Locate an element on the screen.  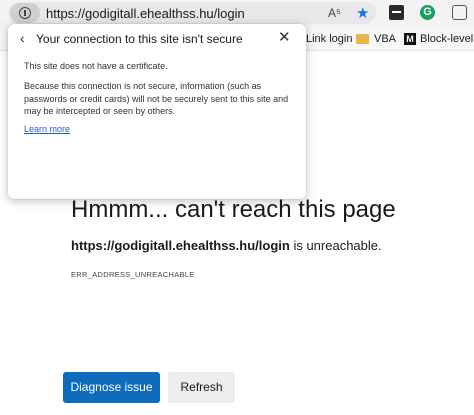
learn-more-link: Learn more is located at coordinates (47, 129).